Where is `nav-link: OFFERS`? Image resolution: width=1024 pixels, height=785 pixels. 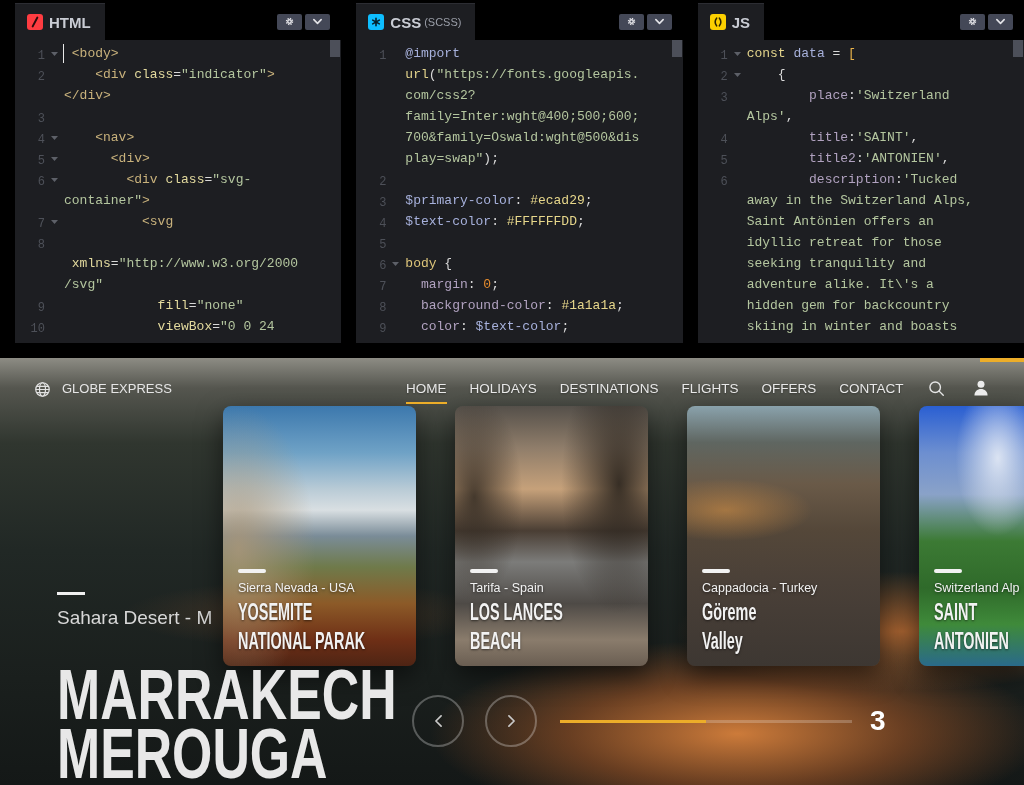 nav-link: OFFERS is located at coordinates (789, 392).